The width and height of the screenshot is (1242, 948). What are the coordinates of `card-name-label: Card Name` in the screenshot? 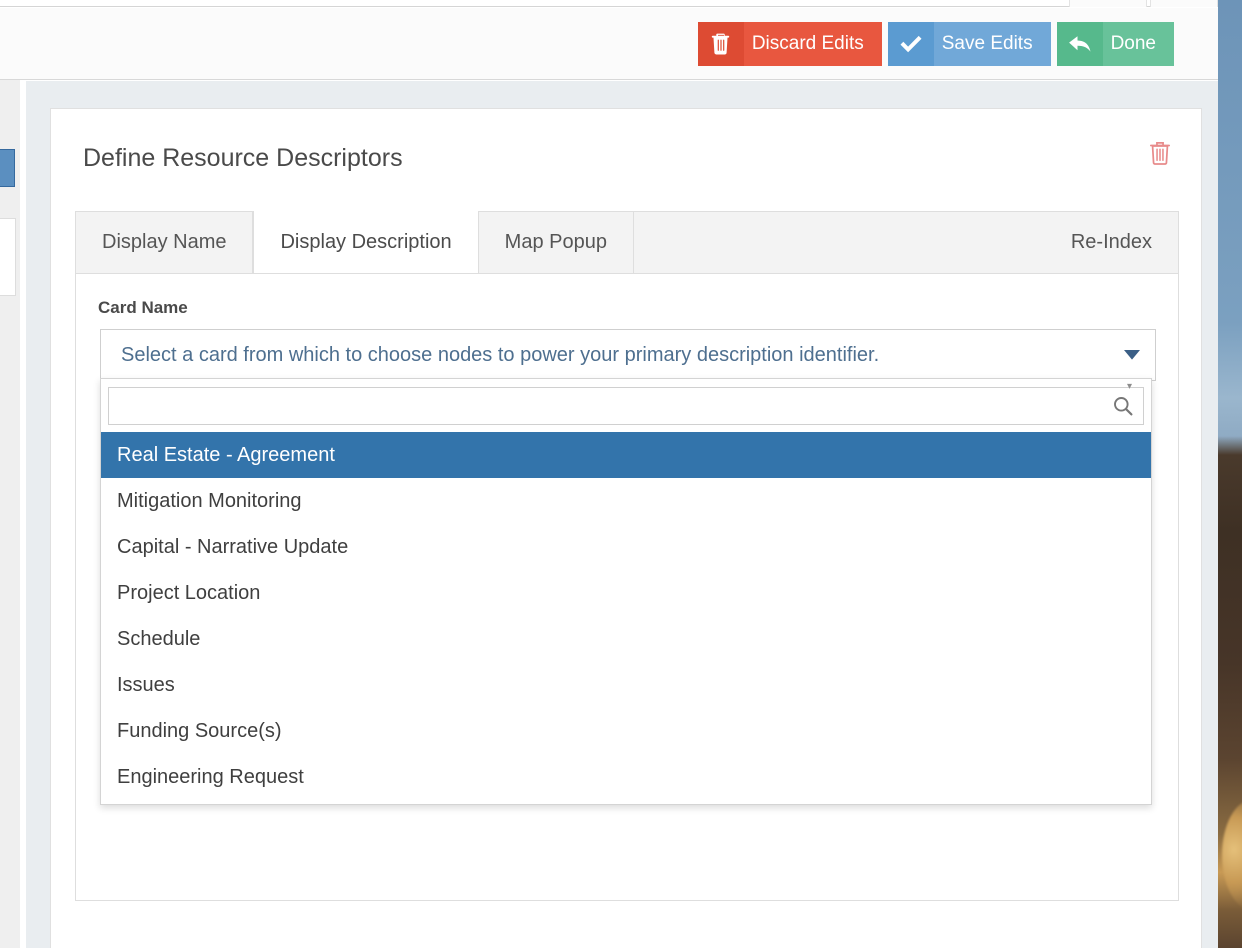 It's located at (143, 307).